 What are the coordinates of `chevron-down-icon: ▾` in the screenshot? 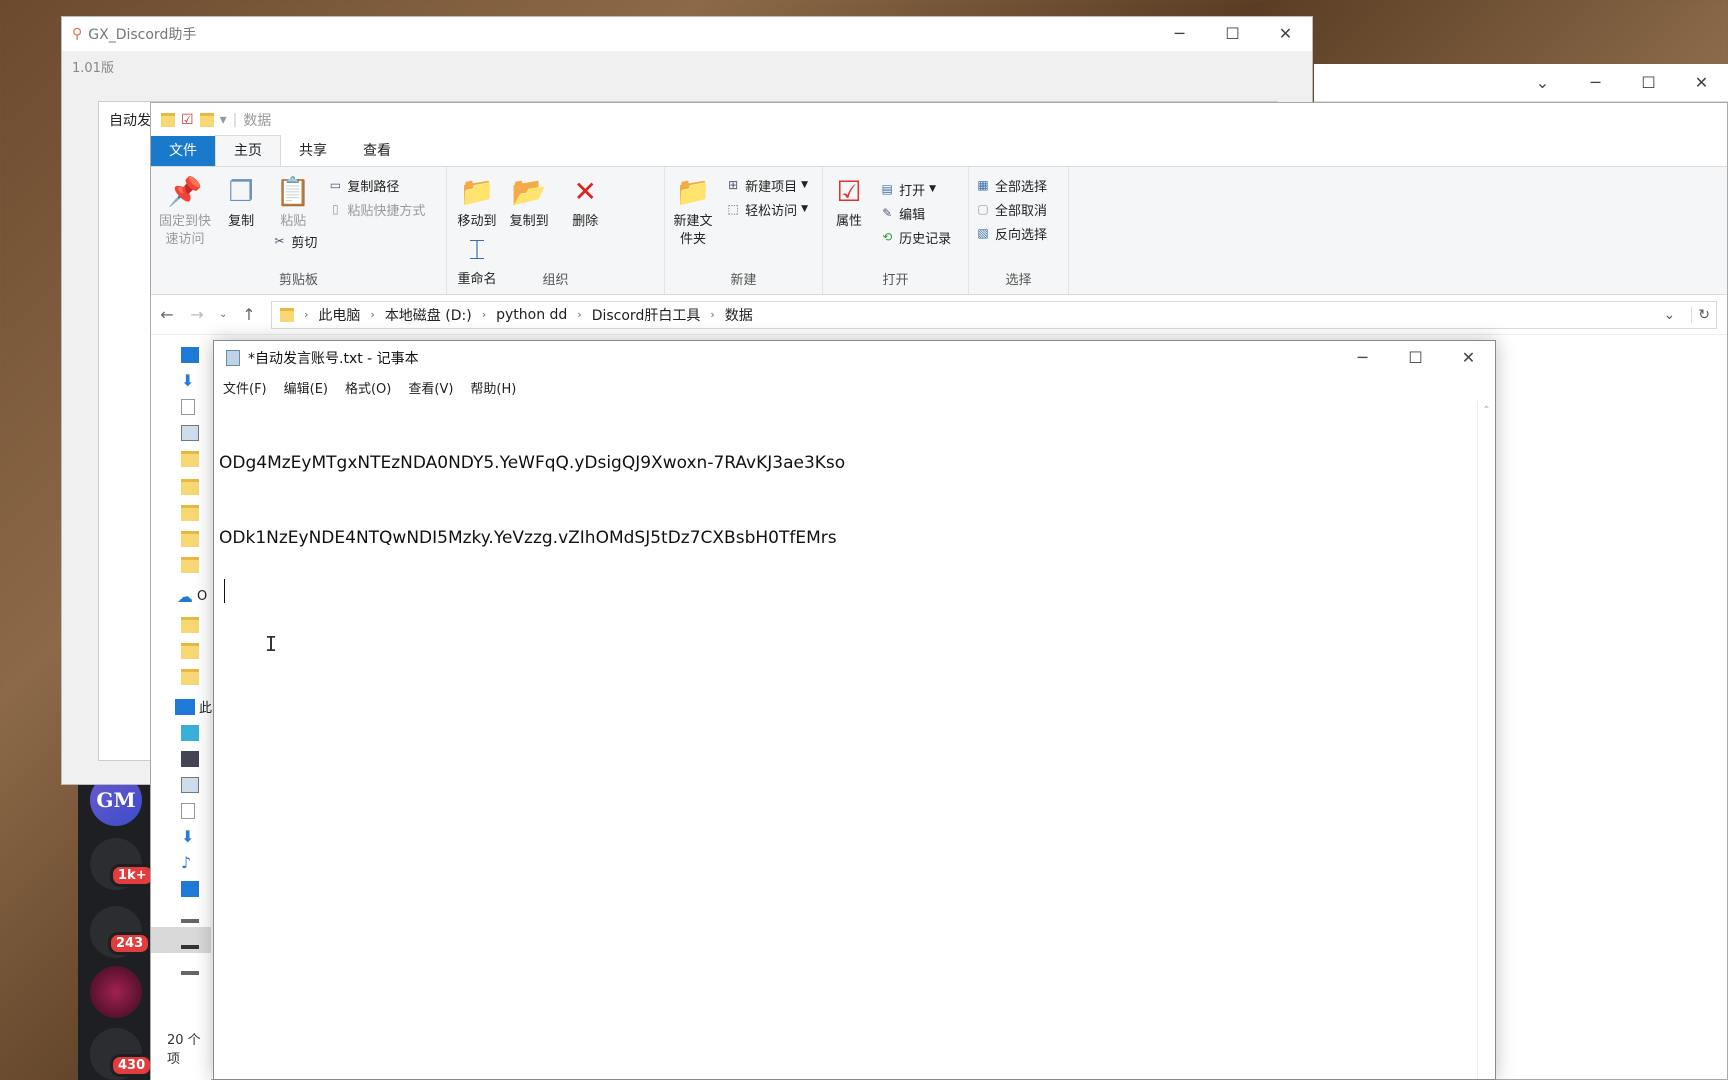 It's located at (223, 120).